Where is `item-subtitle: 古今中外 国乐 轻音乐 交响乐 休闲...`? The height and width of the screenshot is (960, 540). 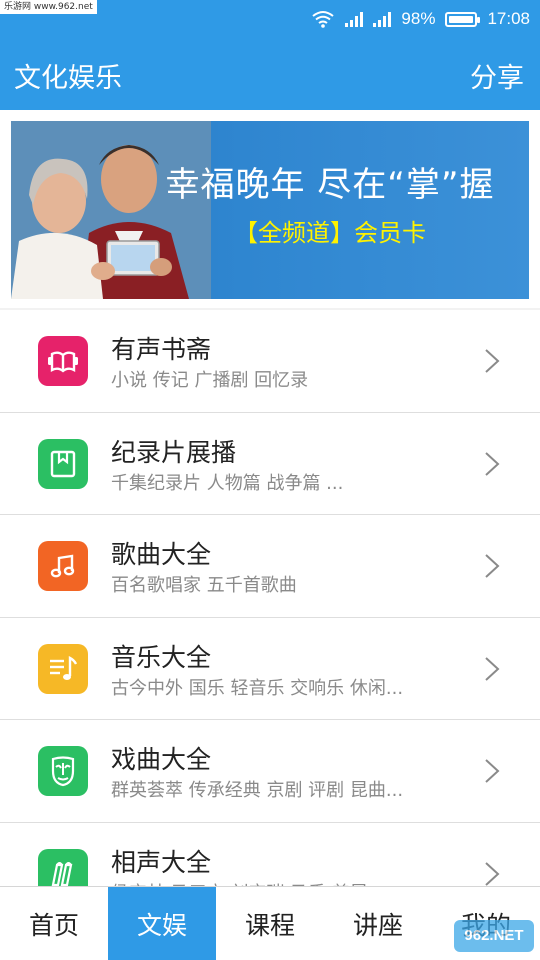 item-subtitle: 古今中外 国乐 轻音乐 交响乐 休闲... is located at coordinates (257, 688).